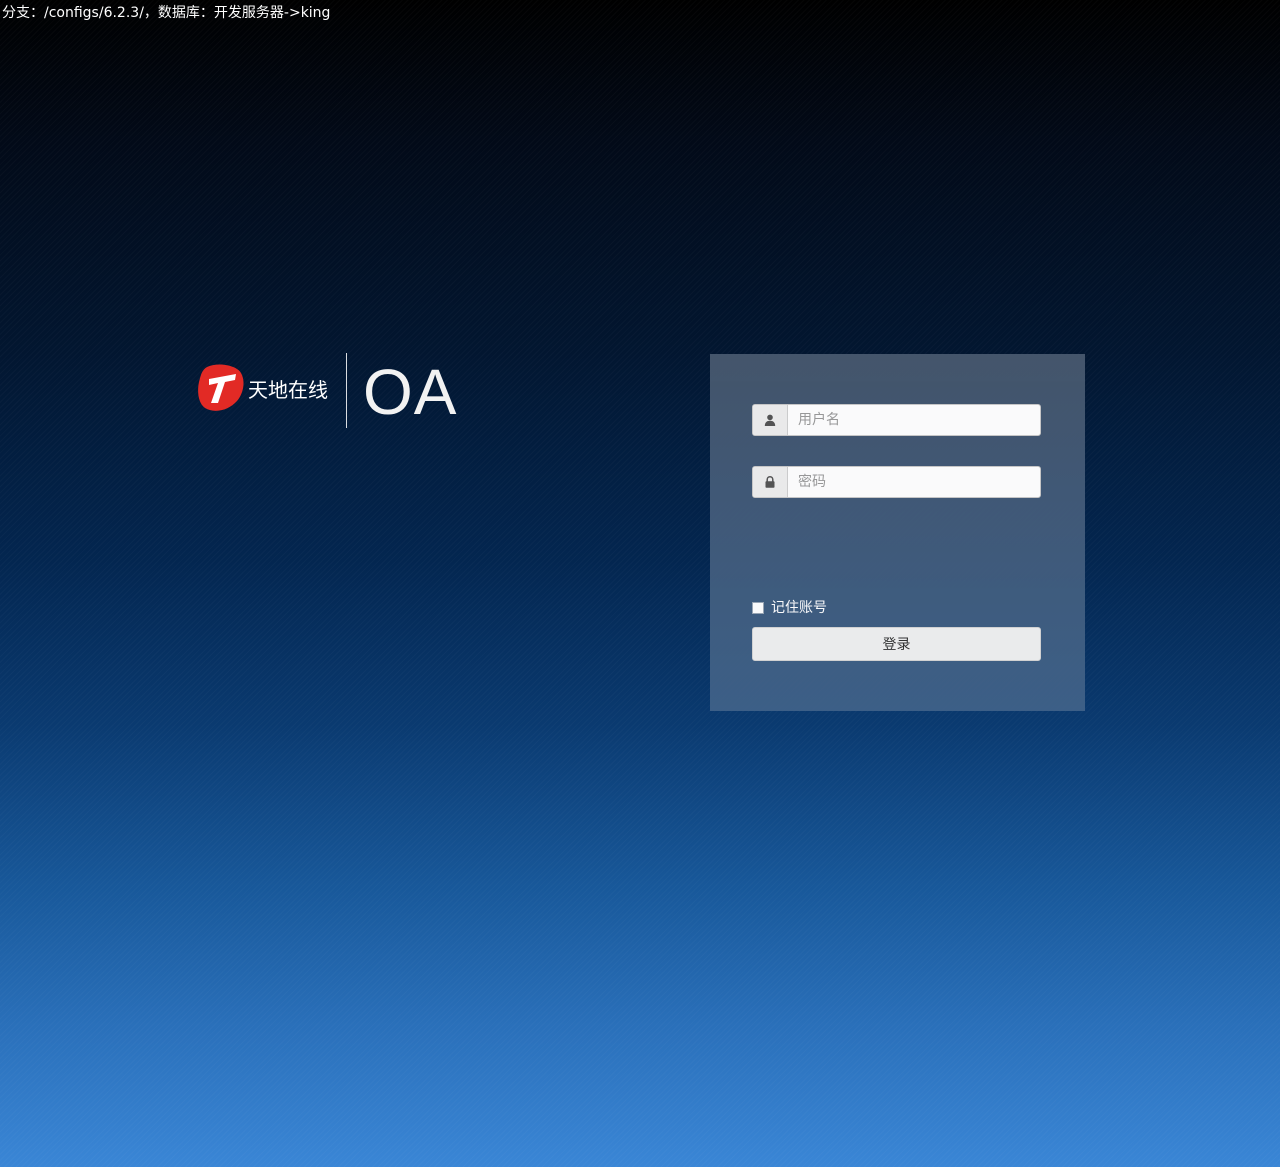 The width and height of the screenshot is (1280, 1167). I want to click on login-button: 登录, so click(896, 644).